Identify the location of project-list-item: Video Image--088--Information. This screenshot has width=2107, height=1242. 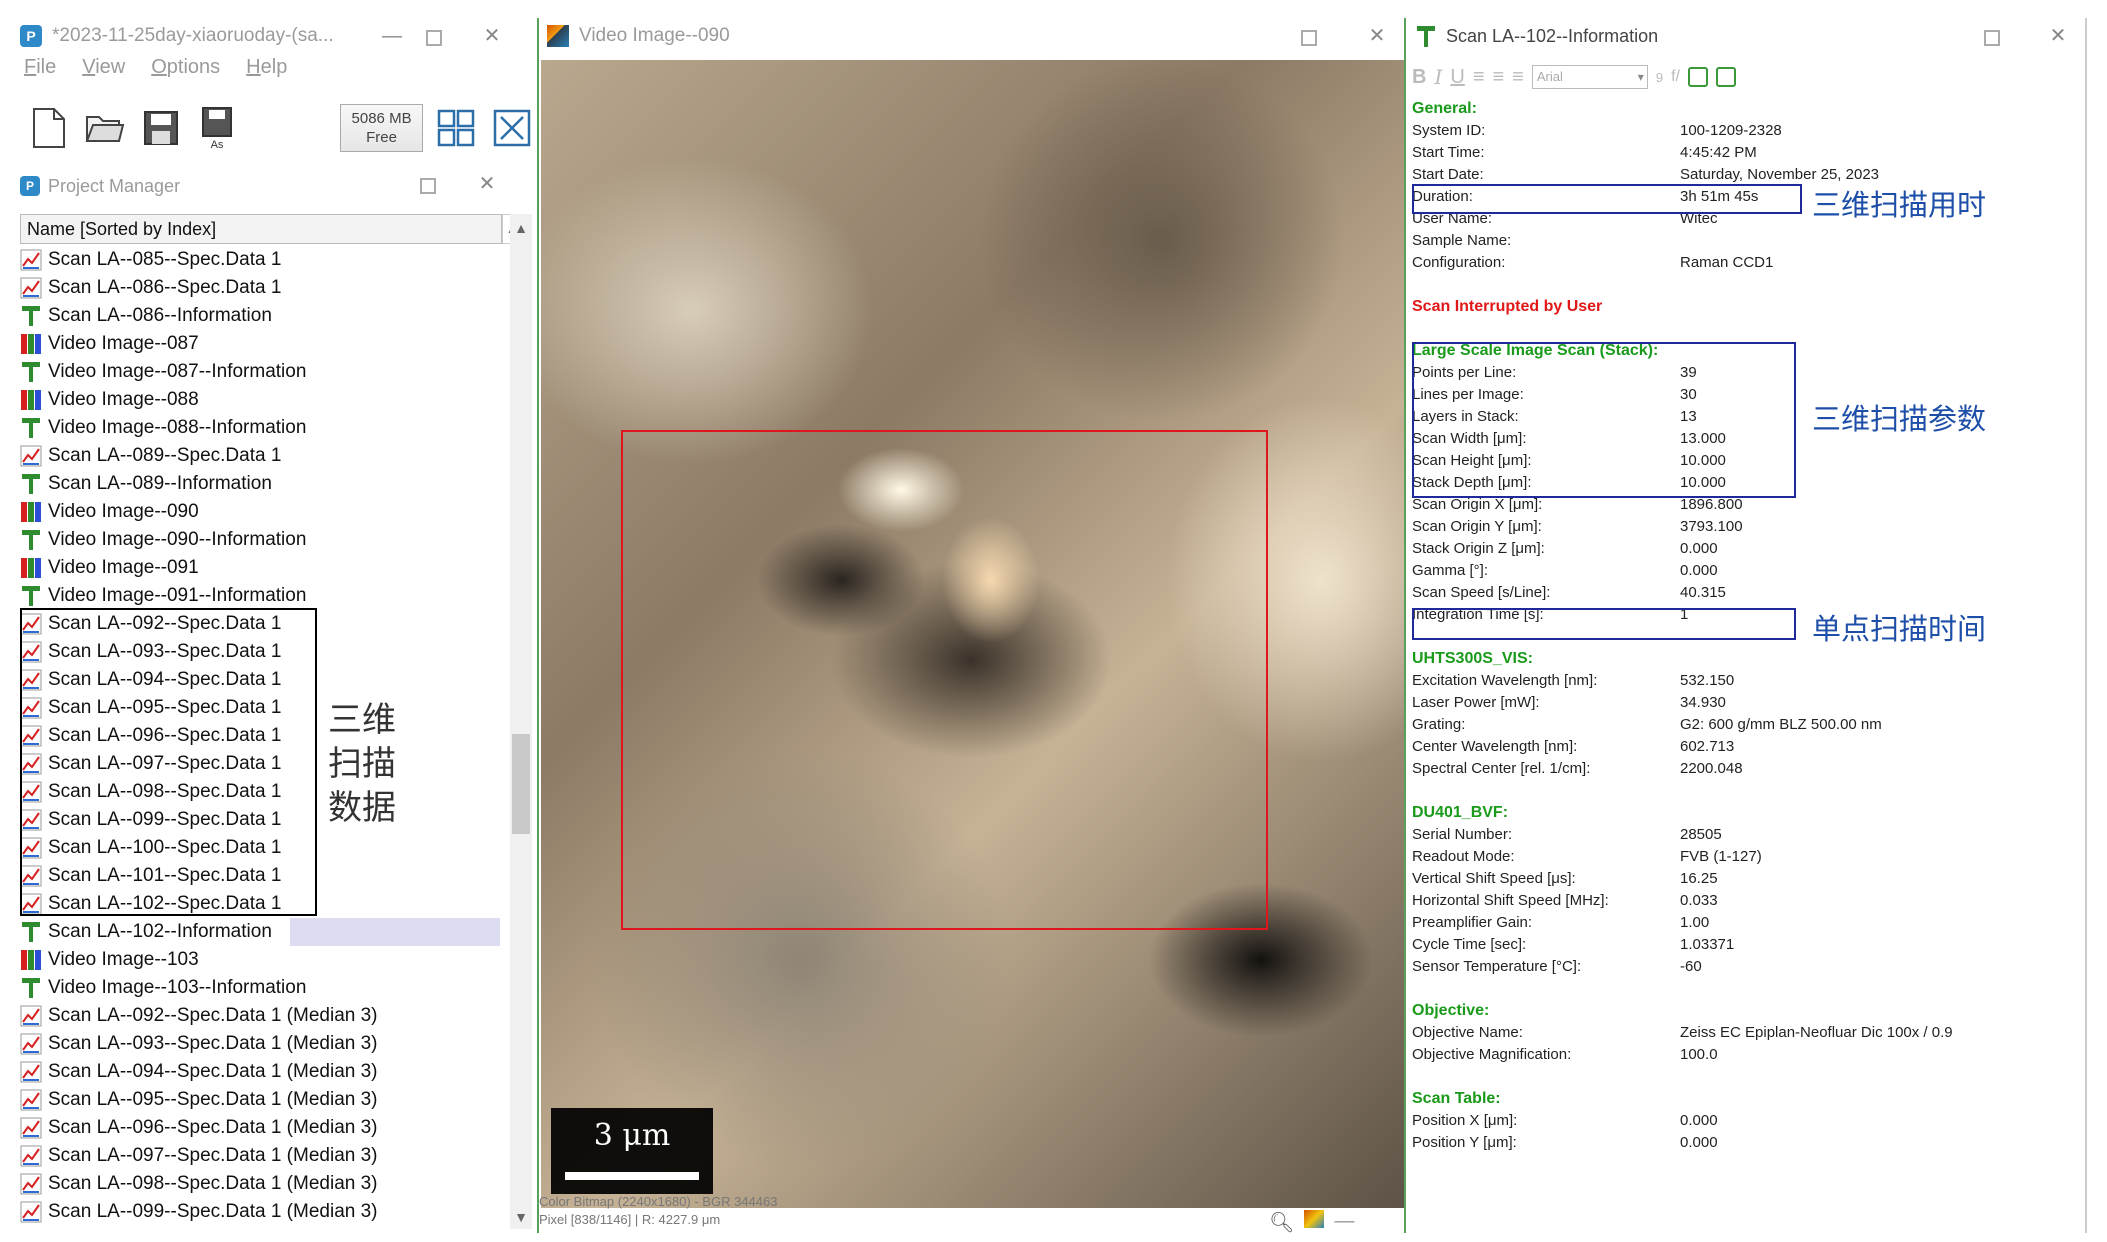
(260, 428).